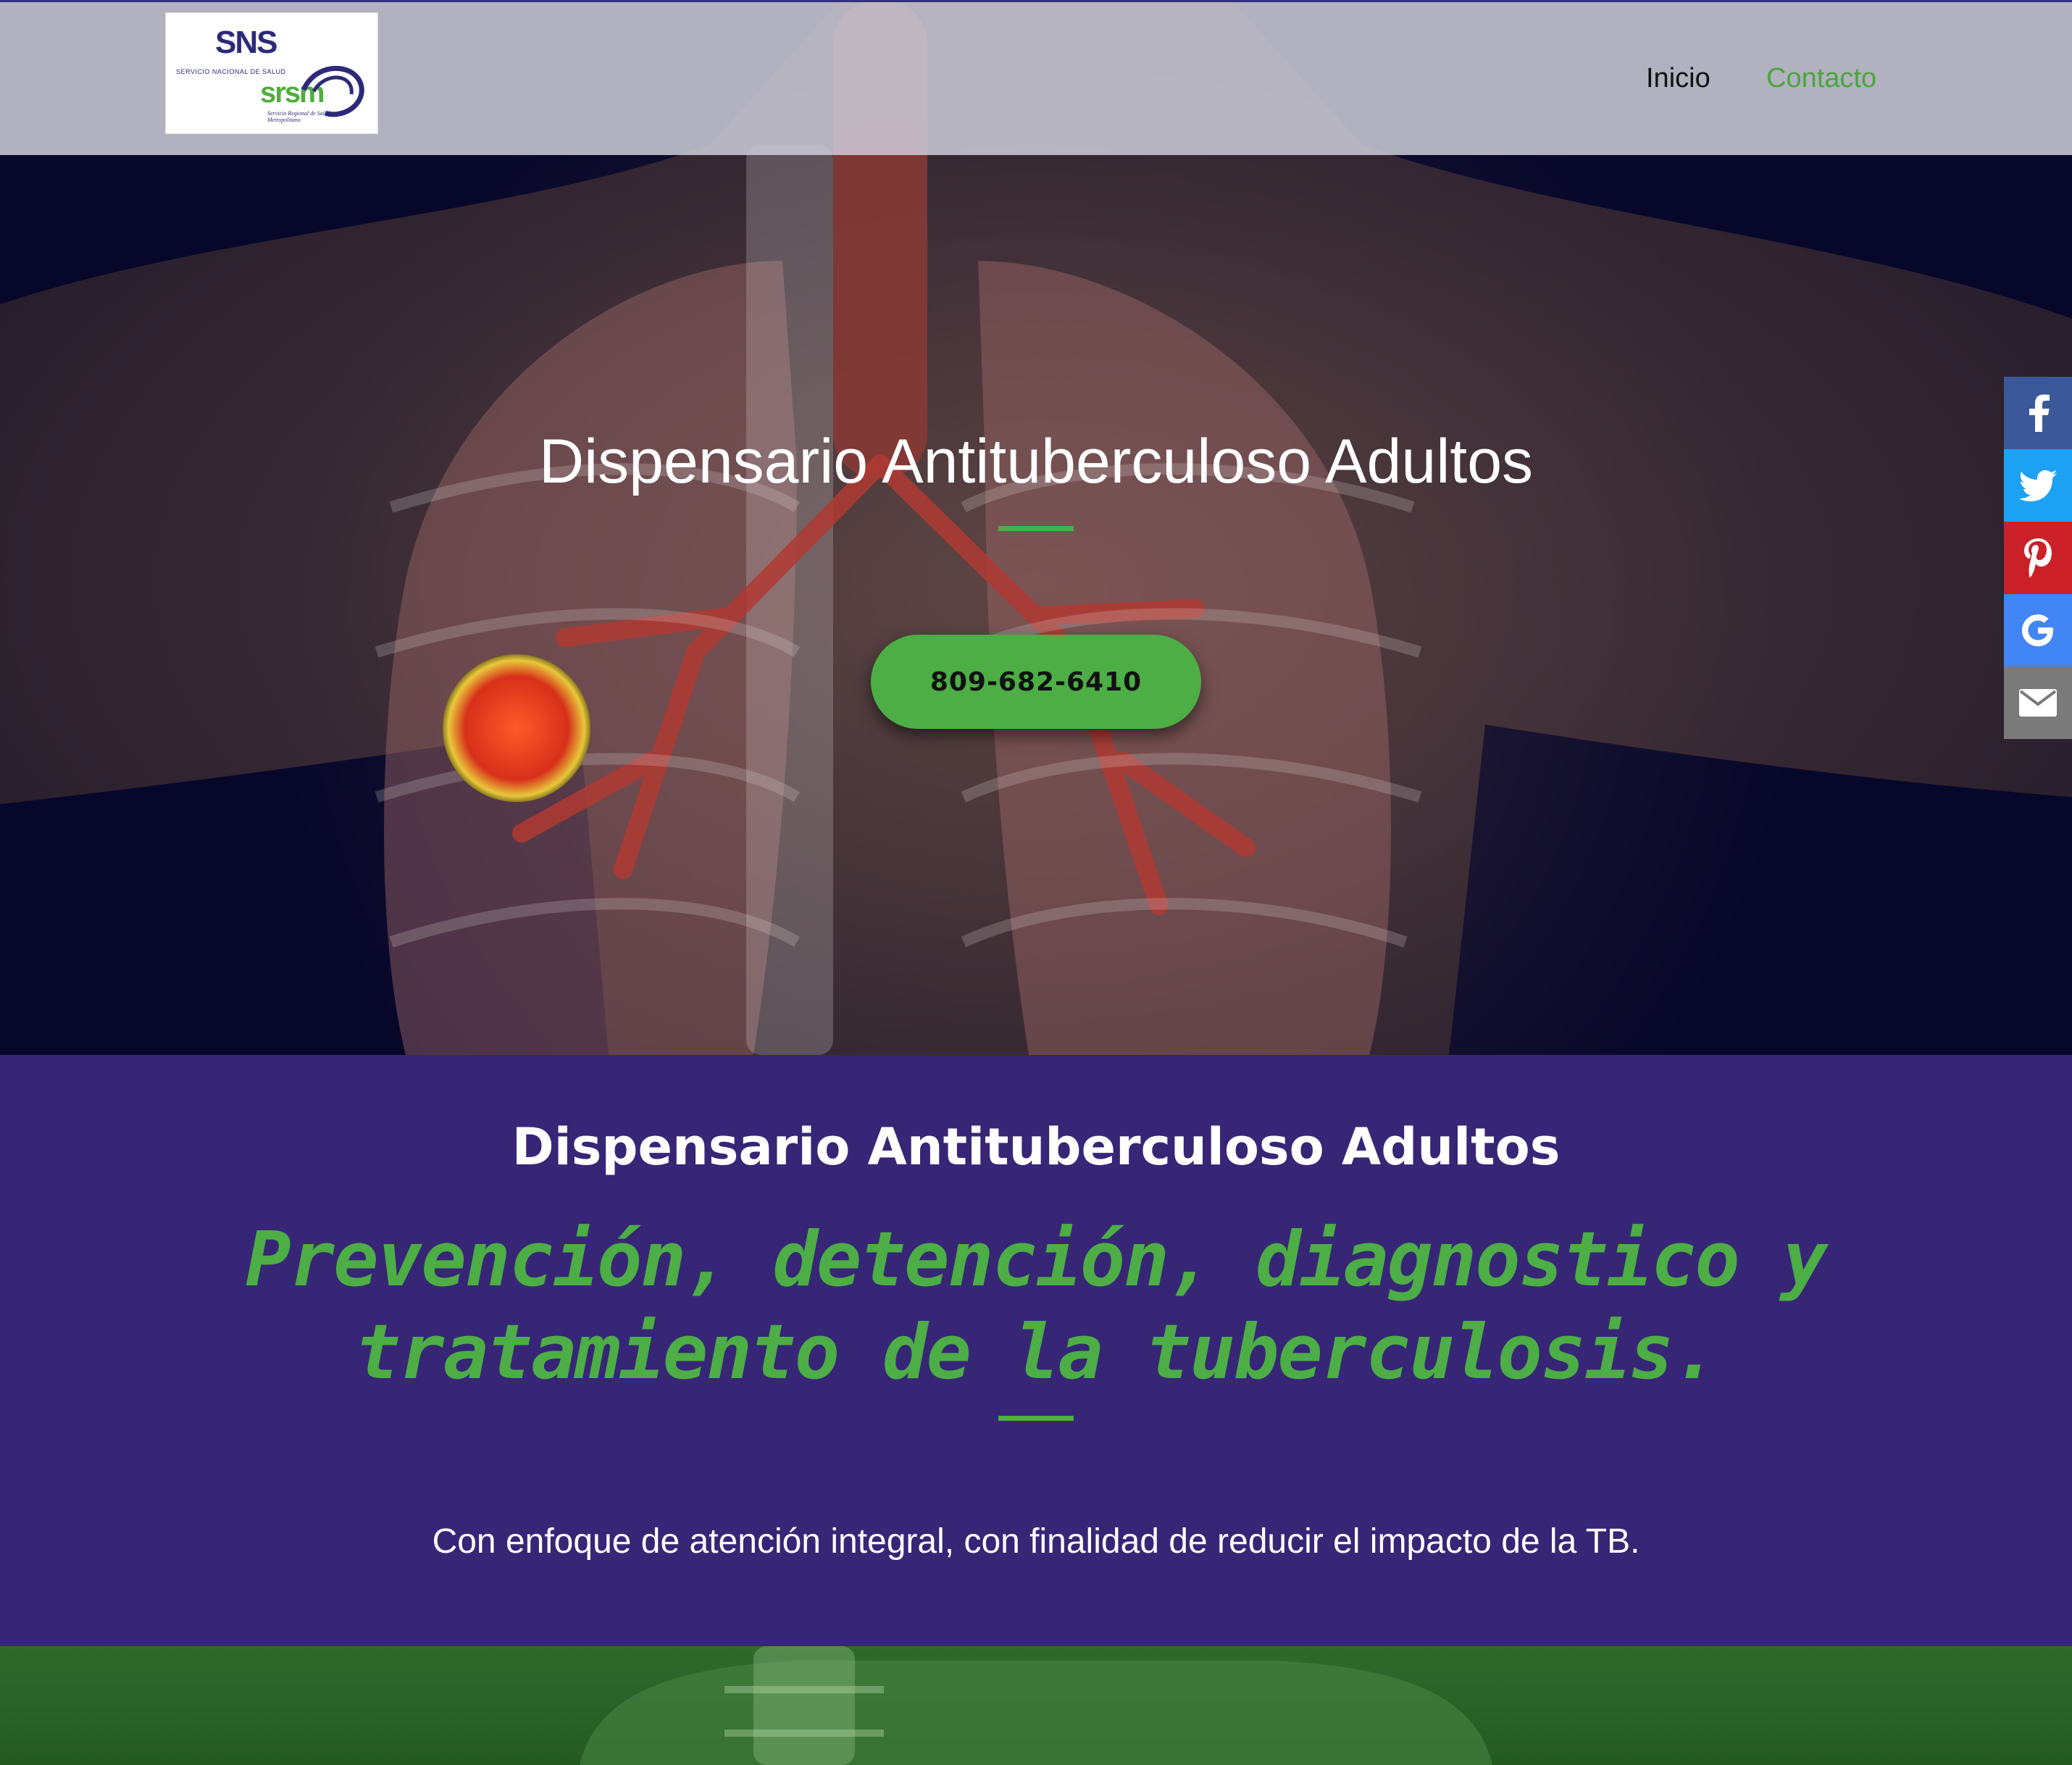 The height and width of the screenshot is (1765, 2072). I want to click on about-divider, so click(1036, 1418).